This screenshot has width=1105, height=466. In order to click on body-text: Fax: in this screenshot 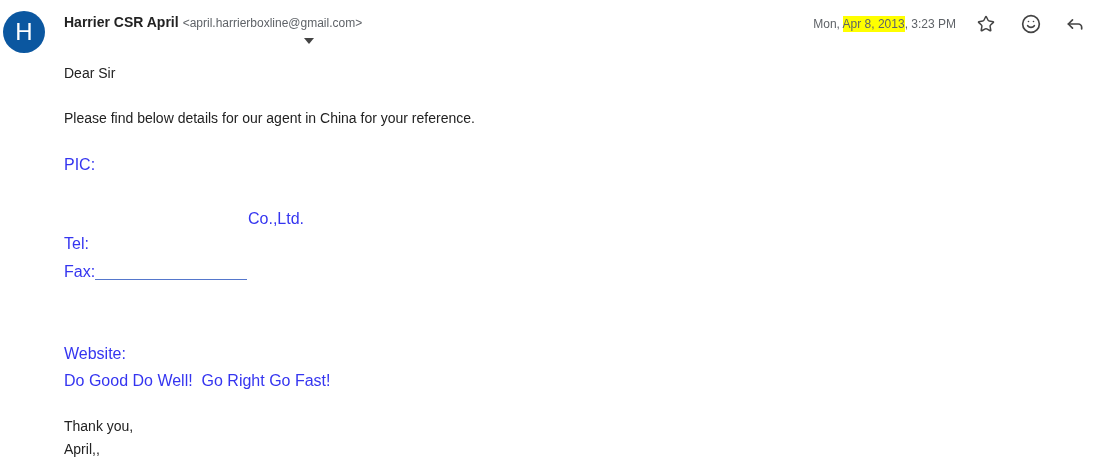, I will do `click(80, 272)`.